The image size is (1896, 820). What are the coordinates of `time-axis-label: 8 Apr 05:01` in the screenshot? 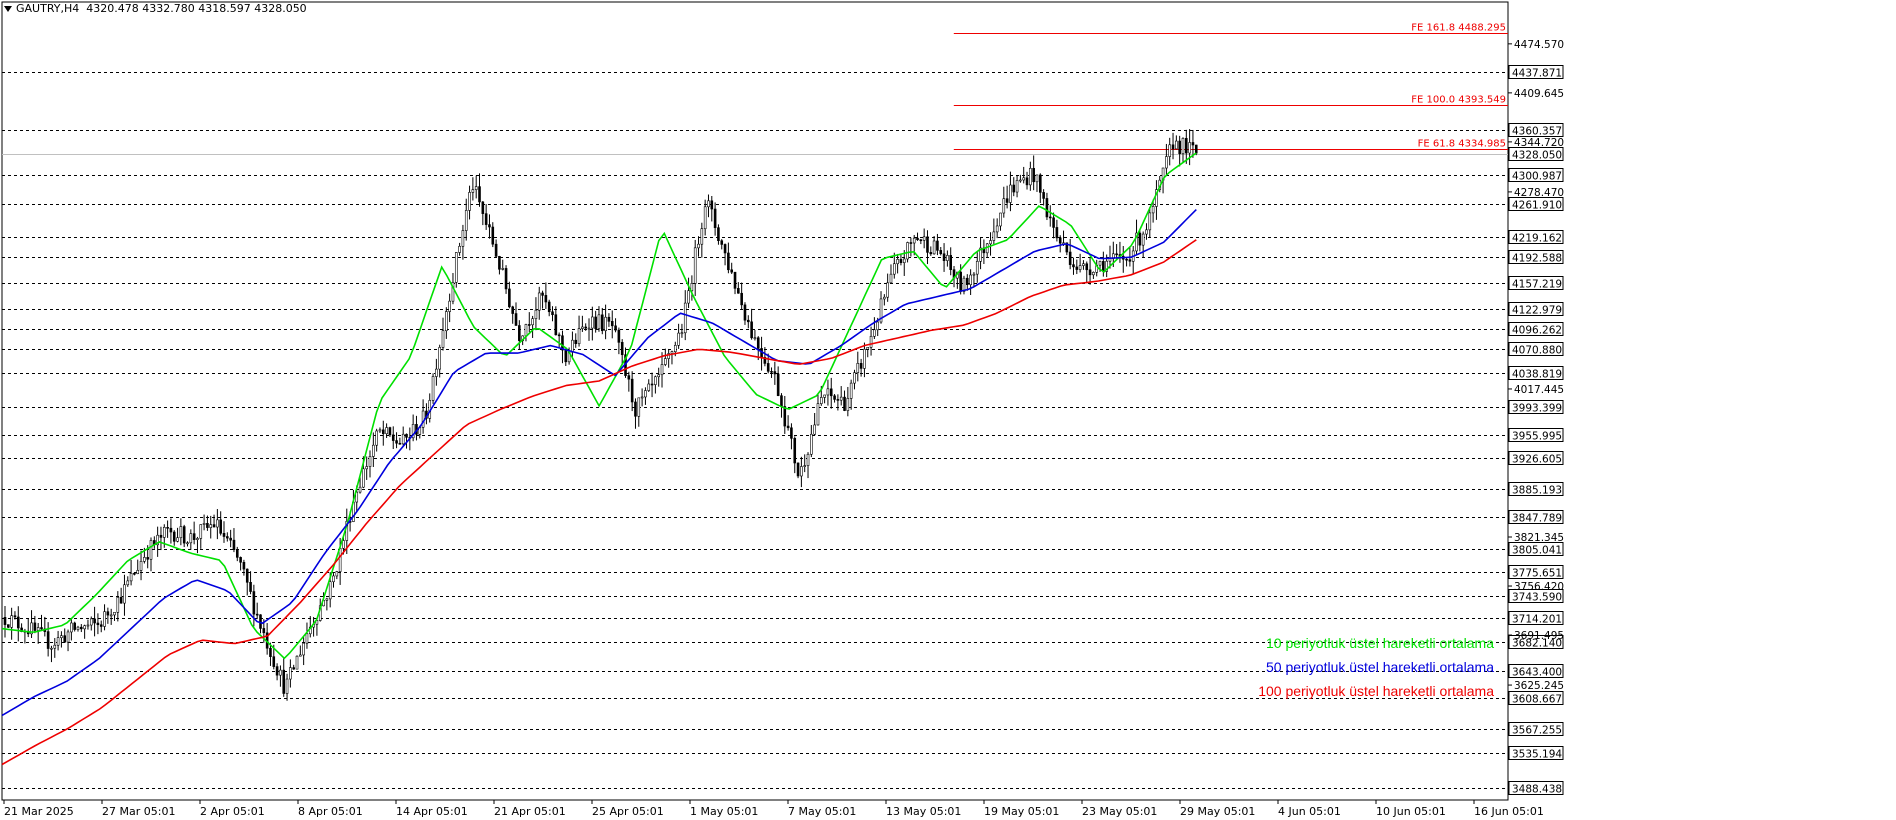 It's located at (330, 811).